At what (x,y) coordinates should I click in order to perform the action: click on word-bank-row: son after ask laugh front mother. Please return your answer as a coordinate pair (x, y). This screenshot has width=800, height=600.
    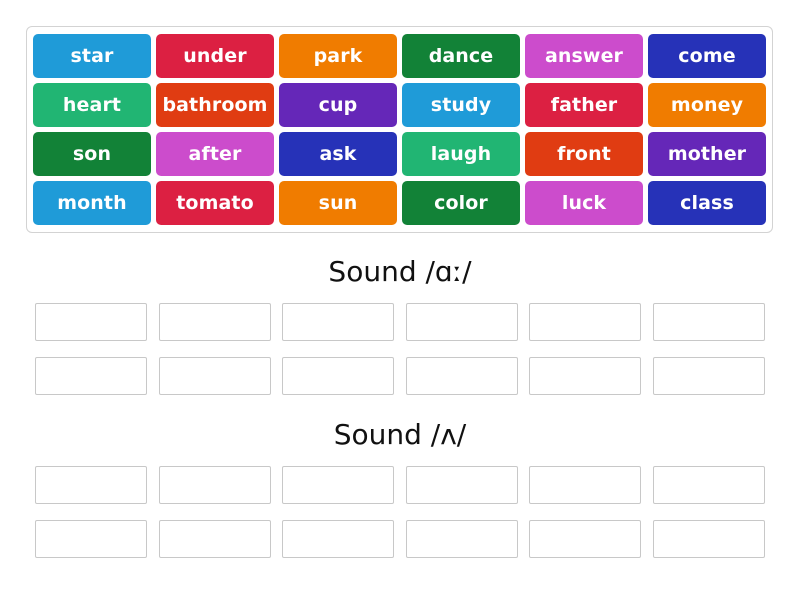
    Looking at the image, I should click on (399, 154).